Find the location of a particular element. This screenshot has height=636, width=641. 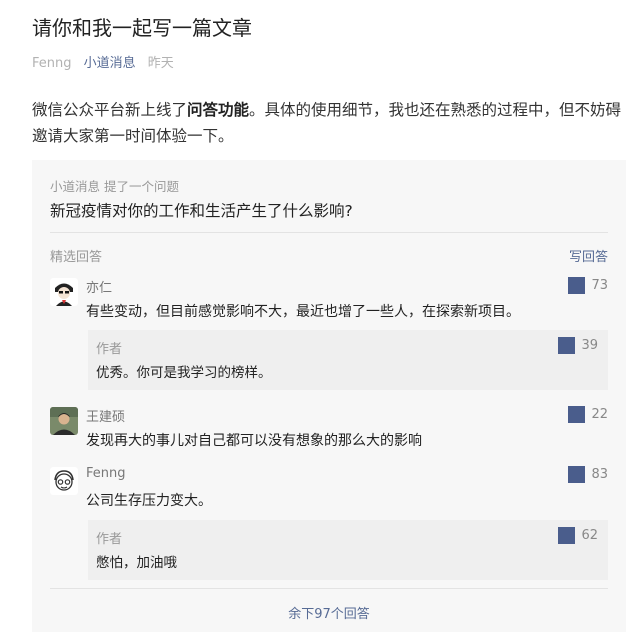

like-count: 73 is located at coordinates (599, 285).